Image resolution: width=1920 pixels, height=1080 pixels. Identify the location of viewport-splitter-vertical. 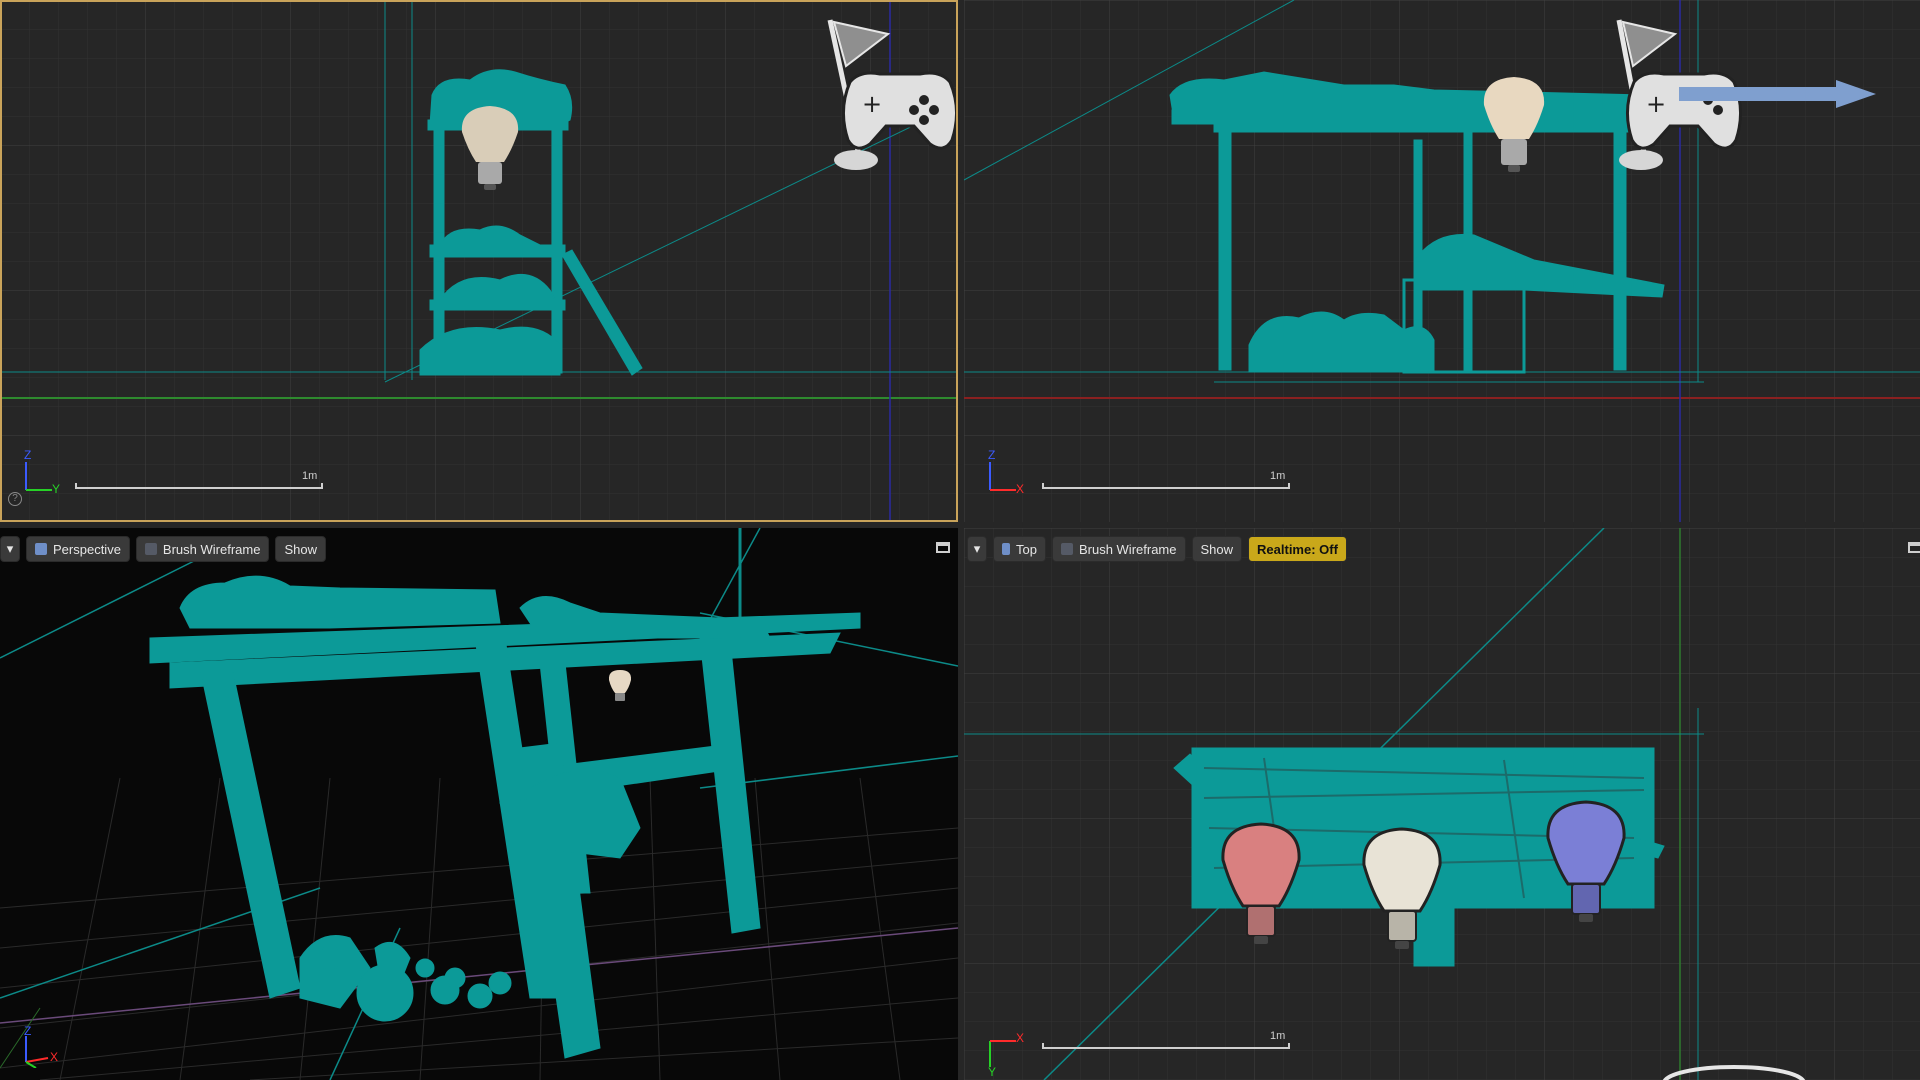
(961, 540).